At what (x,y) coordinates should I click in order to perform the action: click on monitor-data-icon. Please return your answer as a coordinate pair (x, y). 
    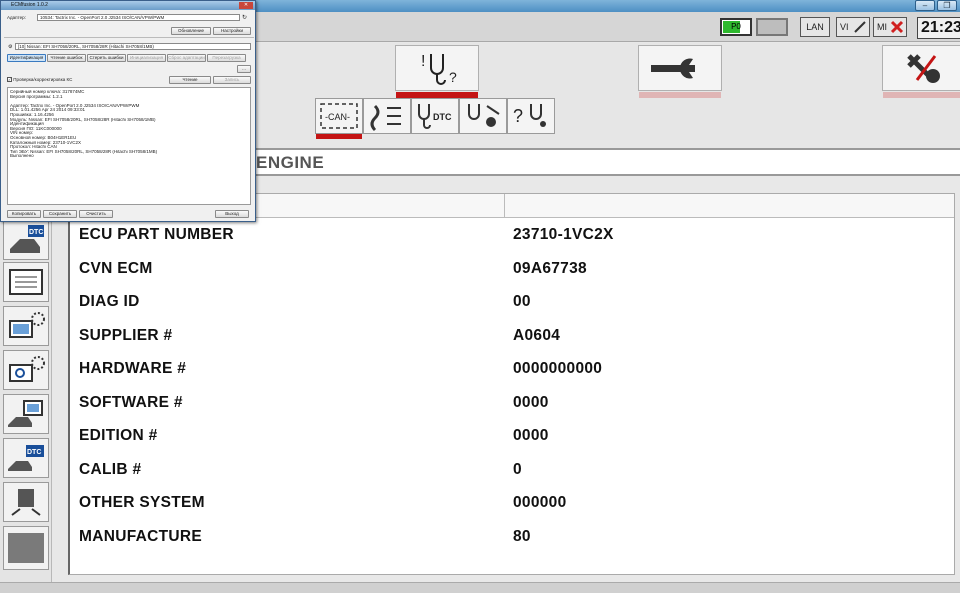
    Looking at the image, I should click on (26, 282).